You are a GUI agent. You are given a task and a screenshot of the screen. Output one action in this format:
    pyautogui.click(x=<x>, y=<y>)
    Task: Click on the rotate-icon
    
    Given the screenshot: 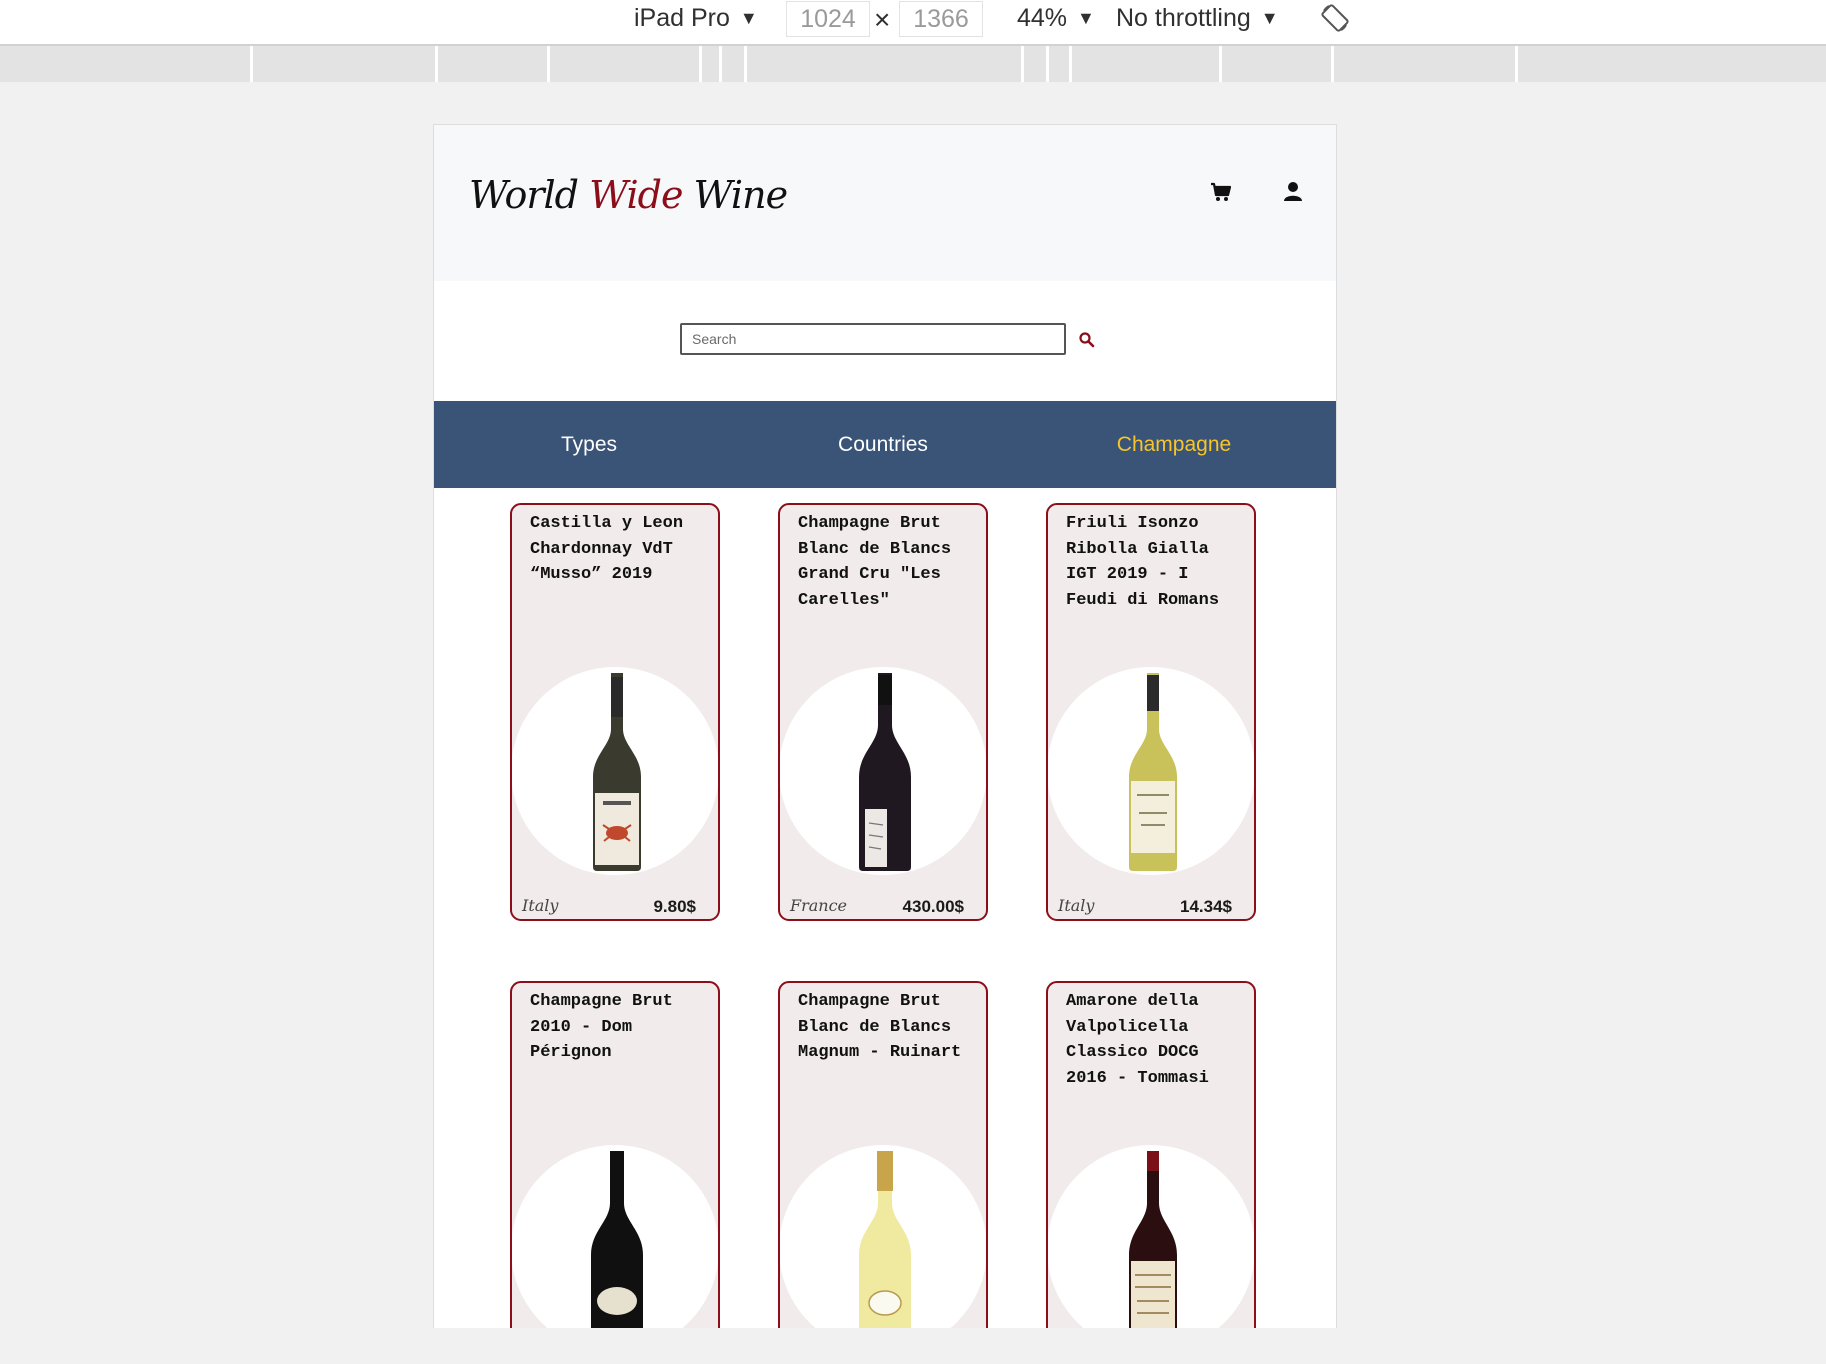 What is the action you would take?
    pyautogui.click(x=1335, y=18)
    